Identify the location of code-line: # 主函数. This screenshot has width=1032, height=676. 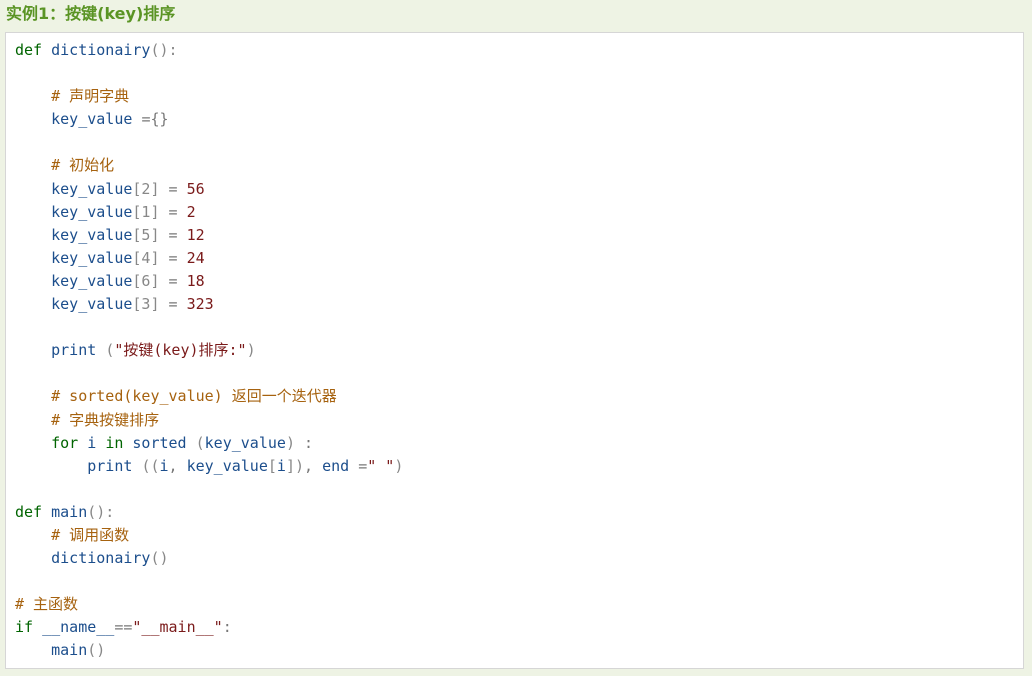
(209, 604).